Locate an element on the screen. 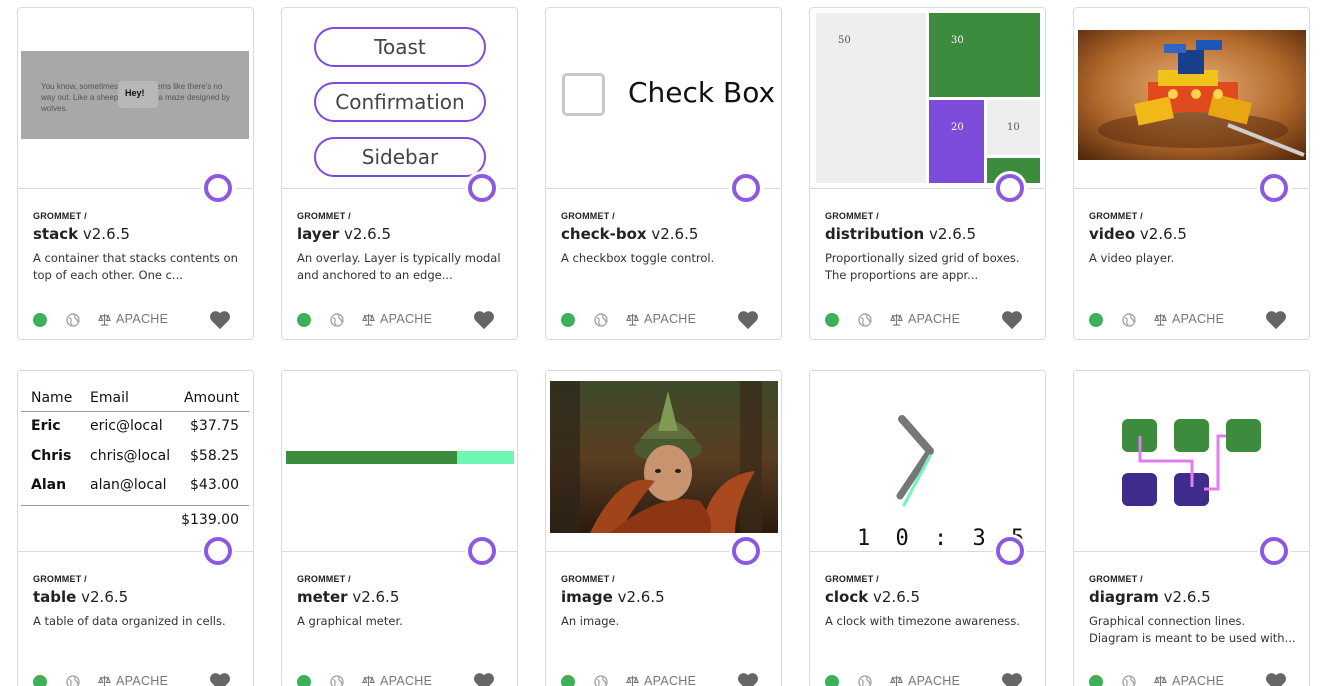 The image size is (1323, 686). video-player is located at coordinates (1192, 95).